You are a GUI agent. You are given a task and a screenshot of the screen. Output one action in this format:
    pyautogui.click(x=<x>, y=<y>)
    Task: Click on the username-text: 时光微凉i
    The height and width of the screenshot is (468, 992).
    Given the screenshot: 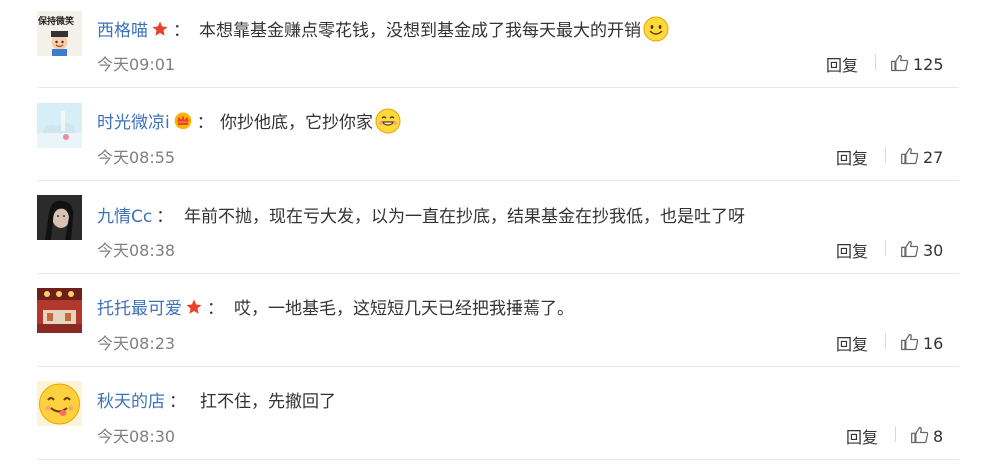 What is the action you would take?
    pyautogui.click(x=133, y=123)
    